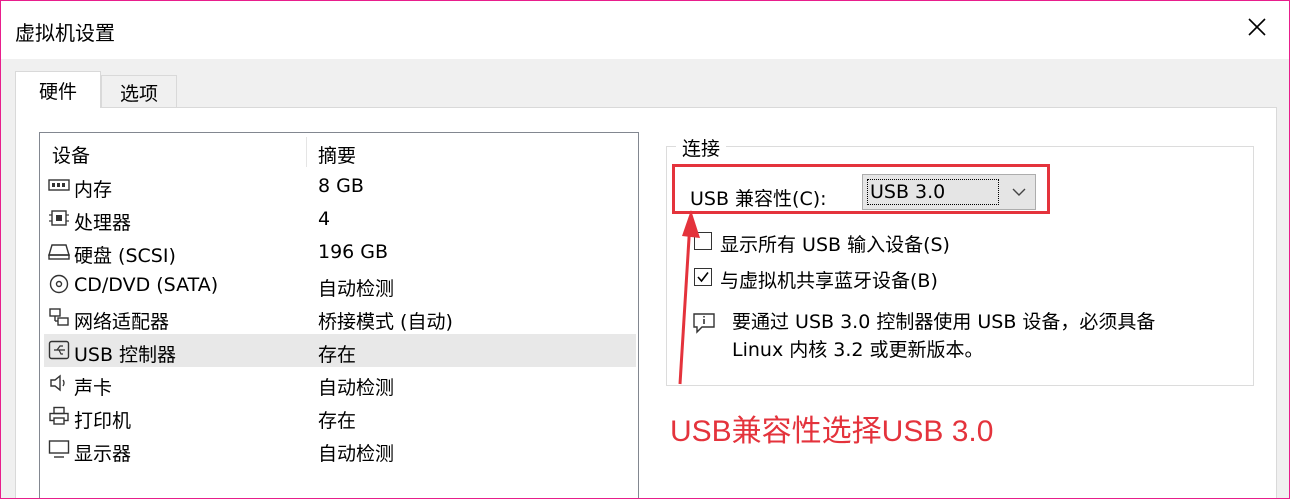 The width and height of the screenshot is (1290, 499). Describe the element at coordinates (306, 152) in the screenshot. I see `column-divider` at that location.